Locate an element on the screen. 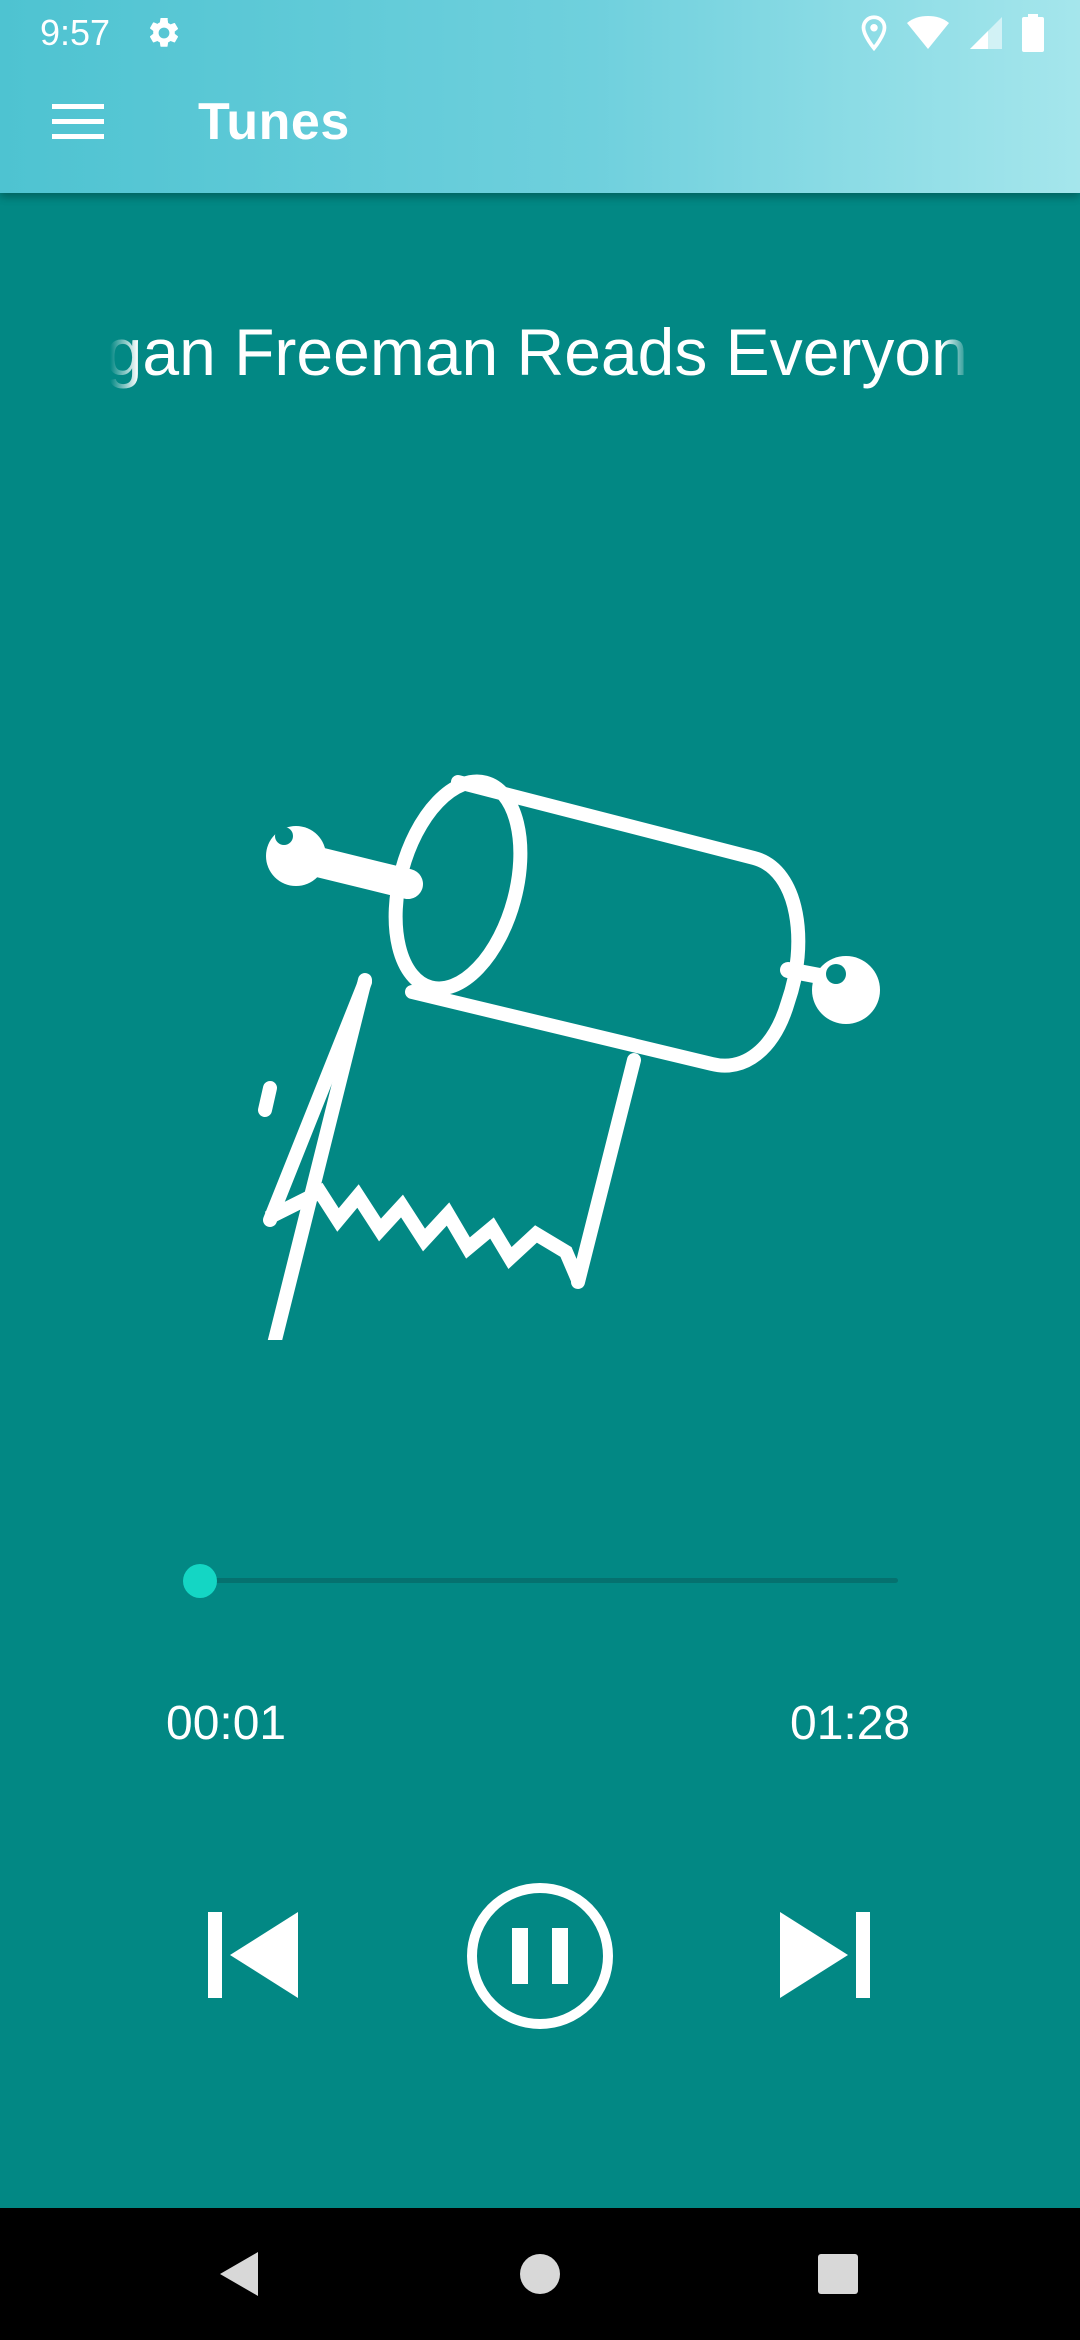 This screenshot has width=1080, height=2340. wifi-icon is located at coordinates (928, 32).